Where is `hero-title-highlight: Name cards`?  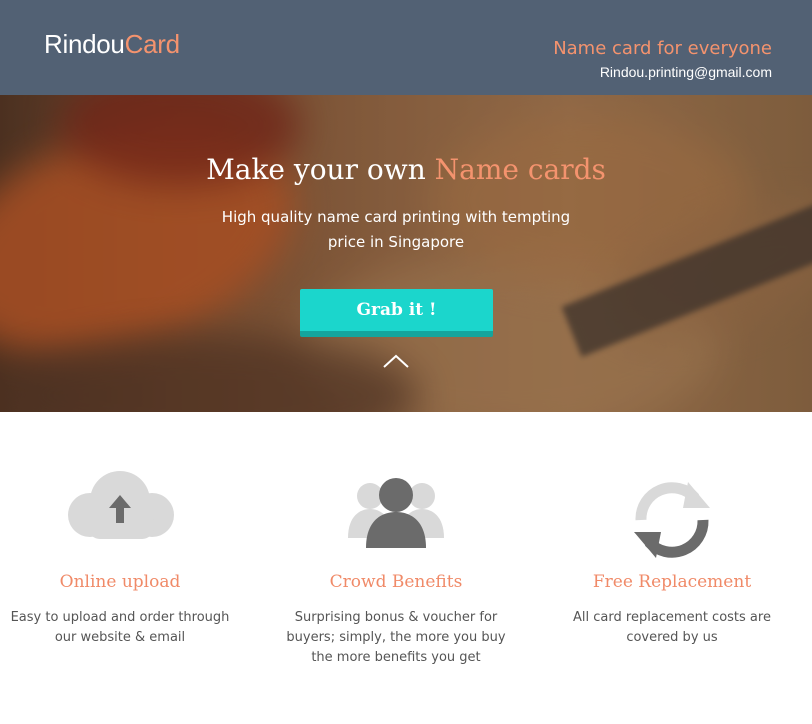
hero-title-highlight: Name cards is located at coordinates (520, 169).